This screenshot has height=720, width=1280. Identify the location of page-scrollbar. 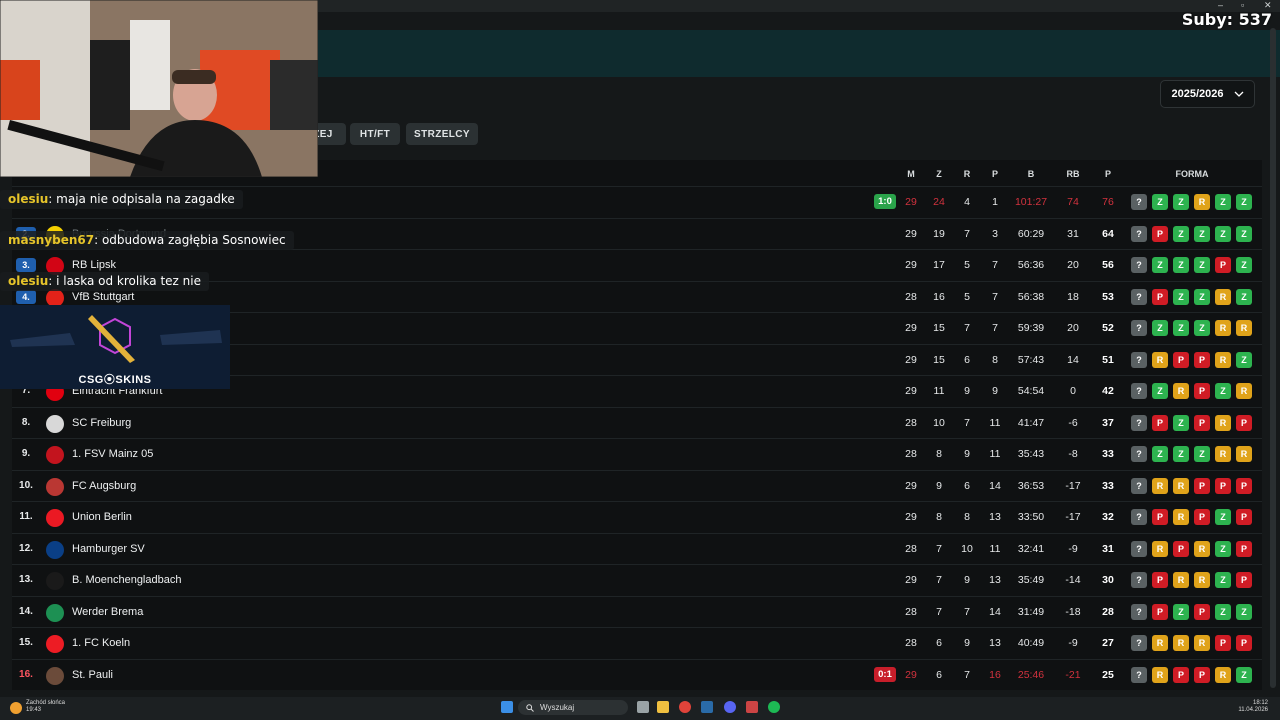
(1273, 358).